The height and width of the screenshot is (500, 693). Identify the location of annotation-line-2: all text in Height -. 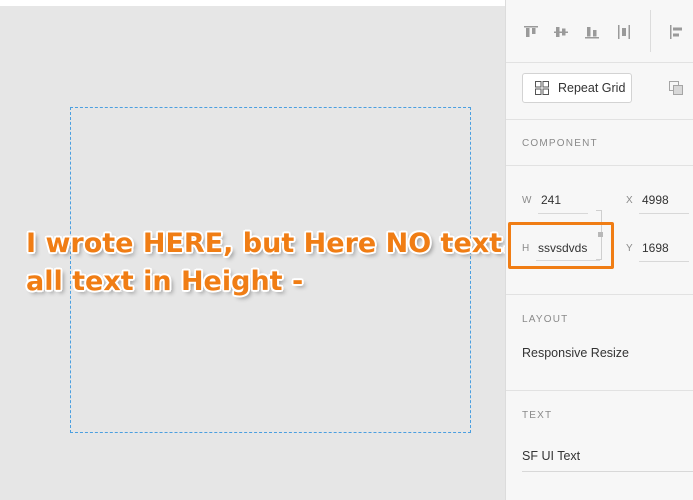
(165, 281).